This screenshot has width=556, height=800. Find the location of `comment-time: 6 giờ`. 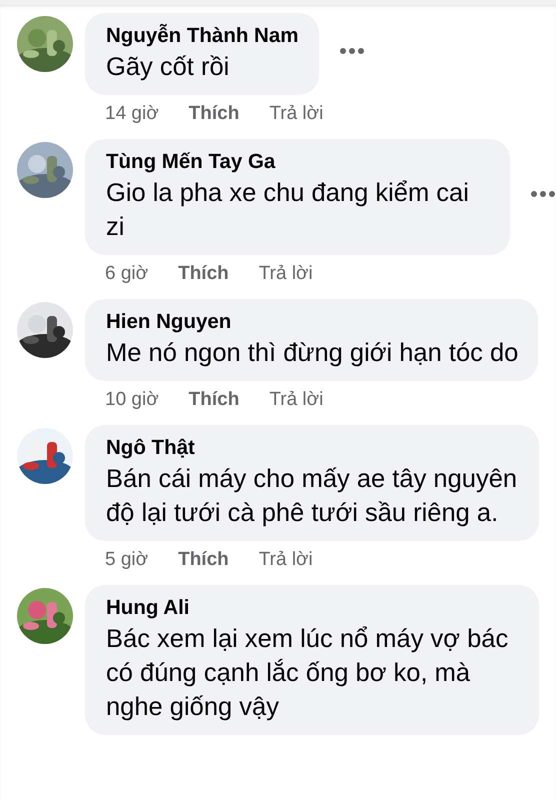

comment-time: 6 giờ is located at coordinates (126, 274).